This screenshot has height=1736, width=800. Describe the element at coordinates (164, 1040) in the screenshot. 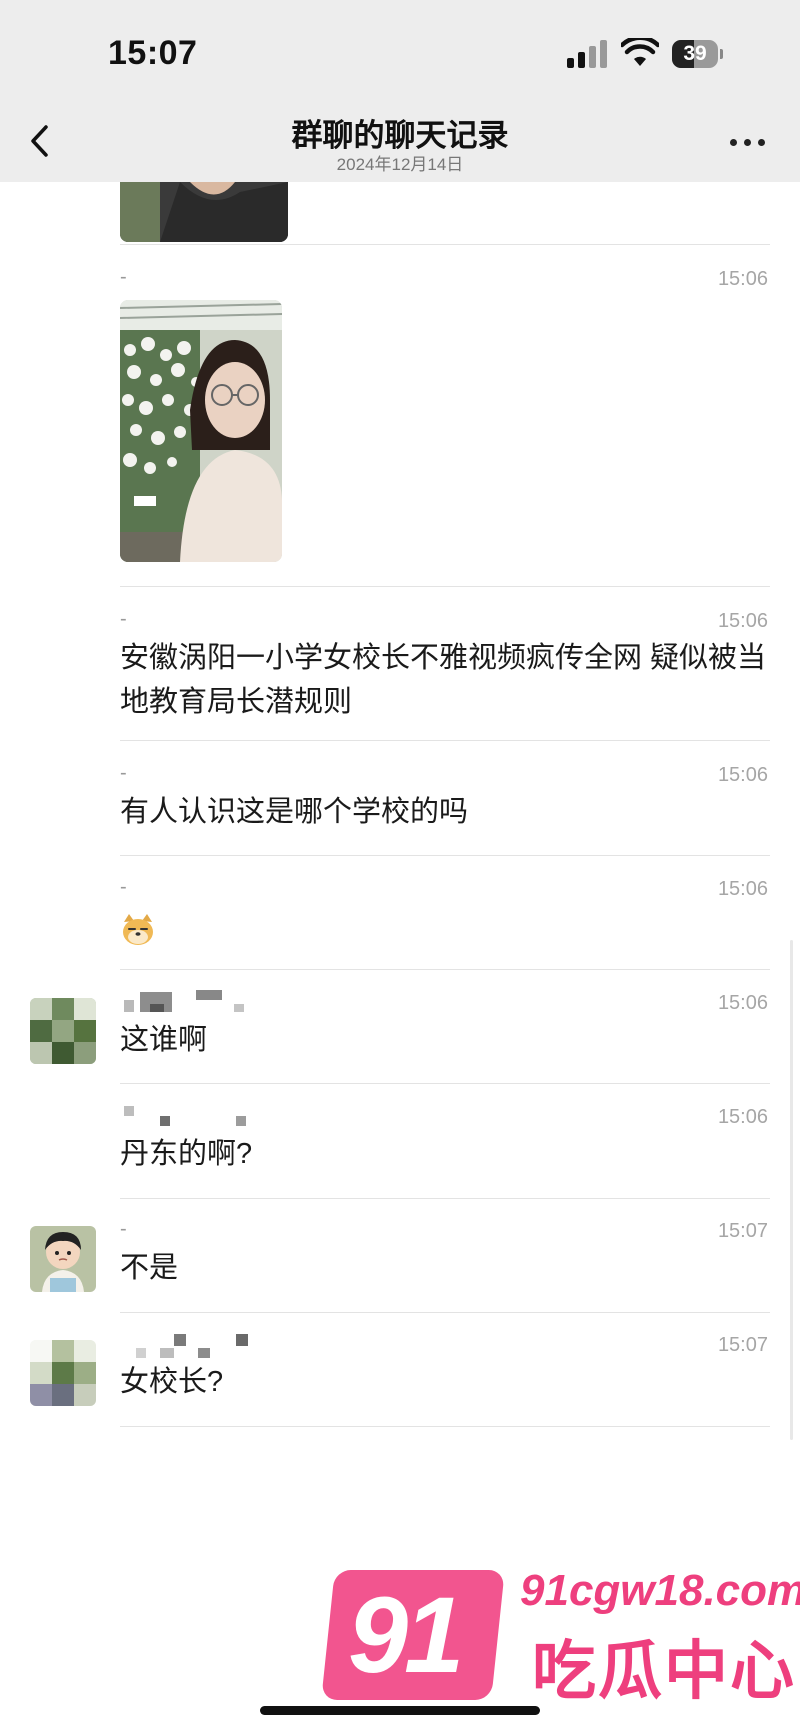

I see `message-text: 这谁啊` at that location.